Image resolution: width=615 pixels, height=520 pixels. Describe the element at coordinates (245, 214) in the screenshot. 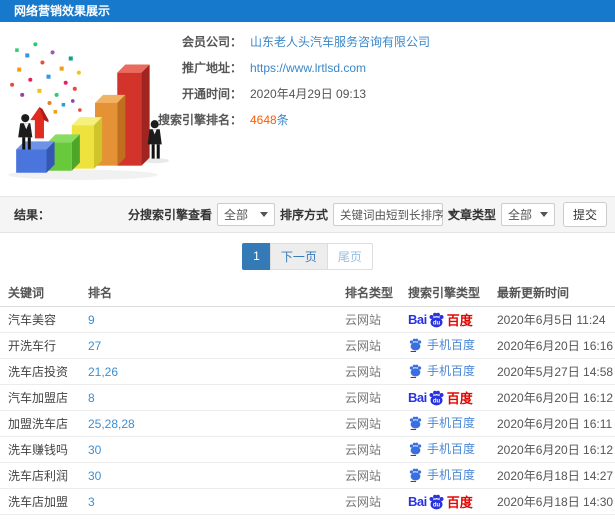

I see `engine-select: 全部` at that location.